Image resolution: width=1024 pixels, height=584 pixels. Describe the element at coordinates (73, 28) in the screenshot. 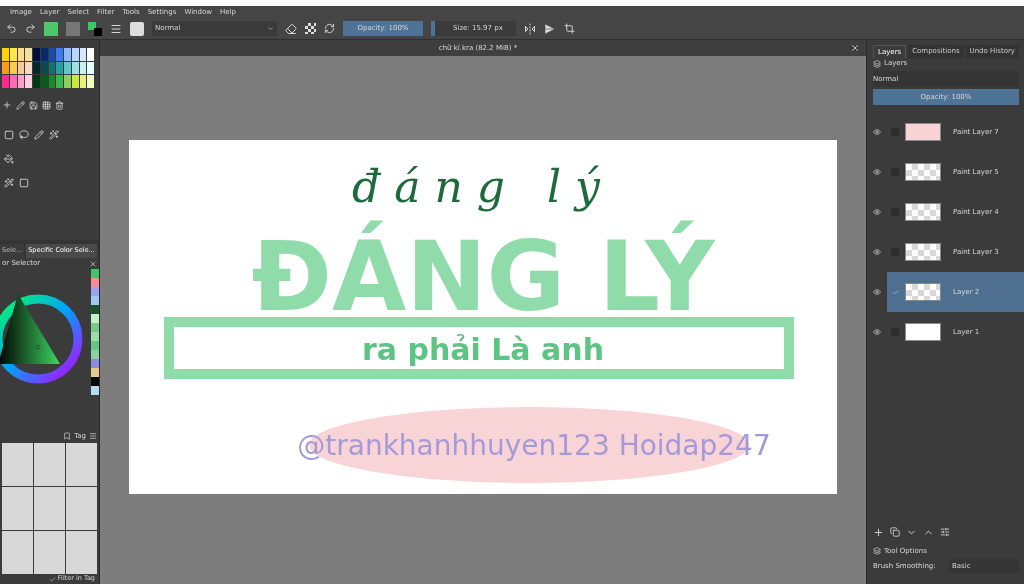

I see `gradient-swatch` at that location.